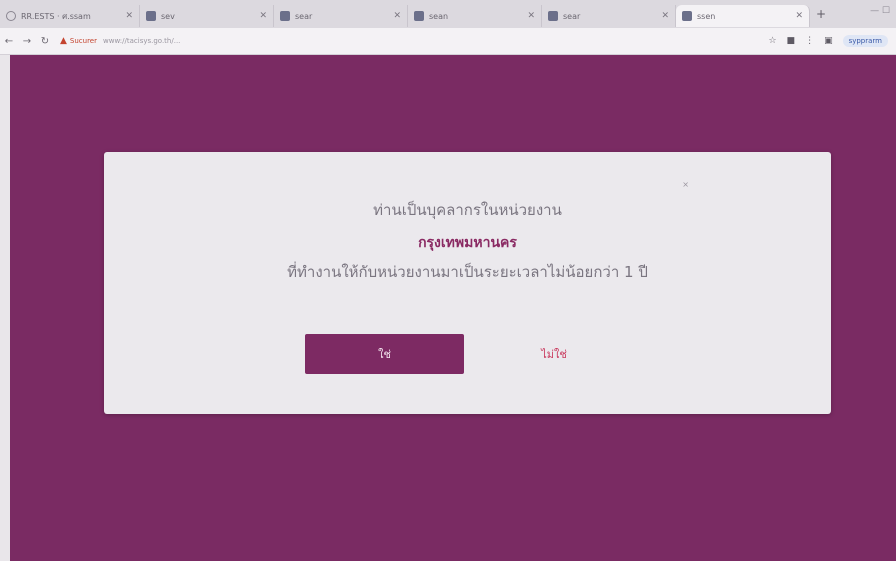 This screenshot has width=896, height=561. I want to click on extension-icon: ■, so click(791, 41).